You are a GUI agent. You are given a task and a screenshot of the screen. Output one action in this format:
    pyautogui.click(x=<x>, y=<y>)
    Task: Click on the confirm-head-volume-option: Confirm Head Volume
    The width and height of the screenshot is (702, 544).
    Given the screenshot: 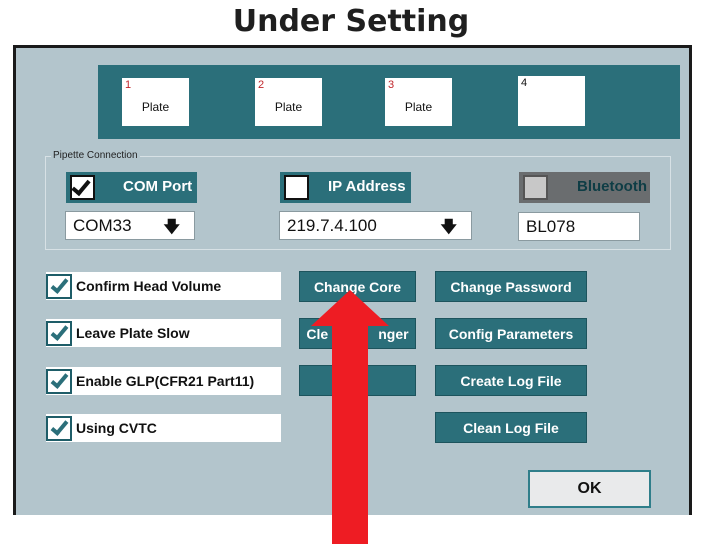 What is the action you would take?
    pyautogui.click(x=163, y=286)
    